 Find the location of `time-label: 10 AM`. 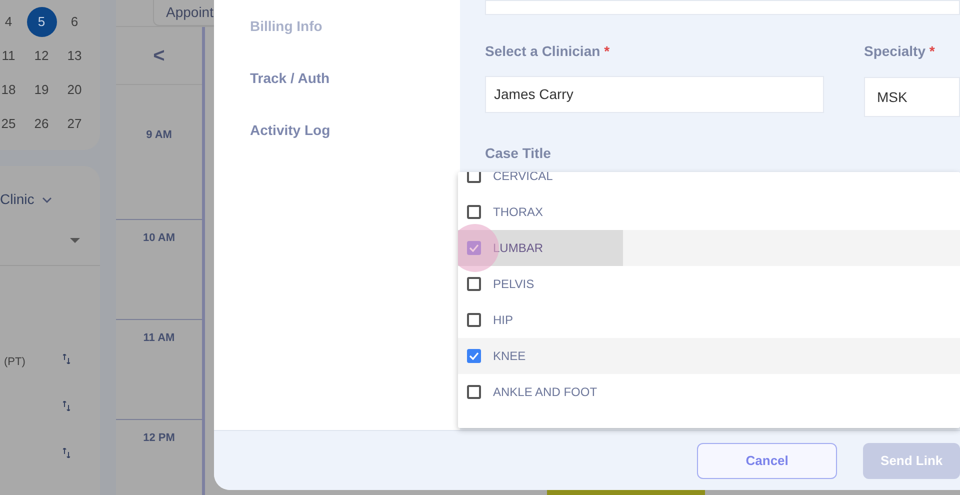

time-label: 10 AM is located at coordinates (159, 238).